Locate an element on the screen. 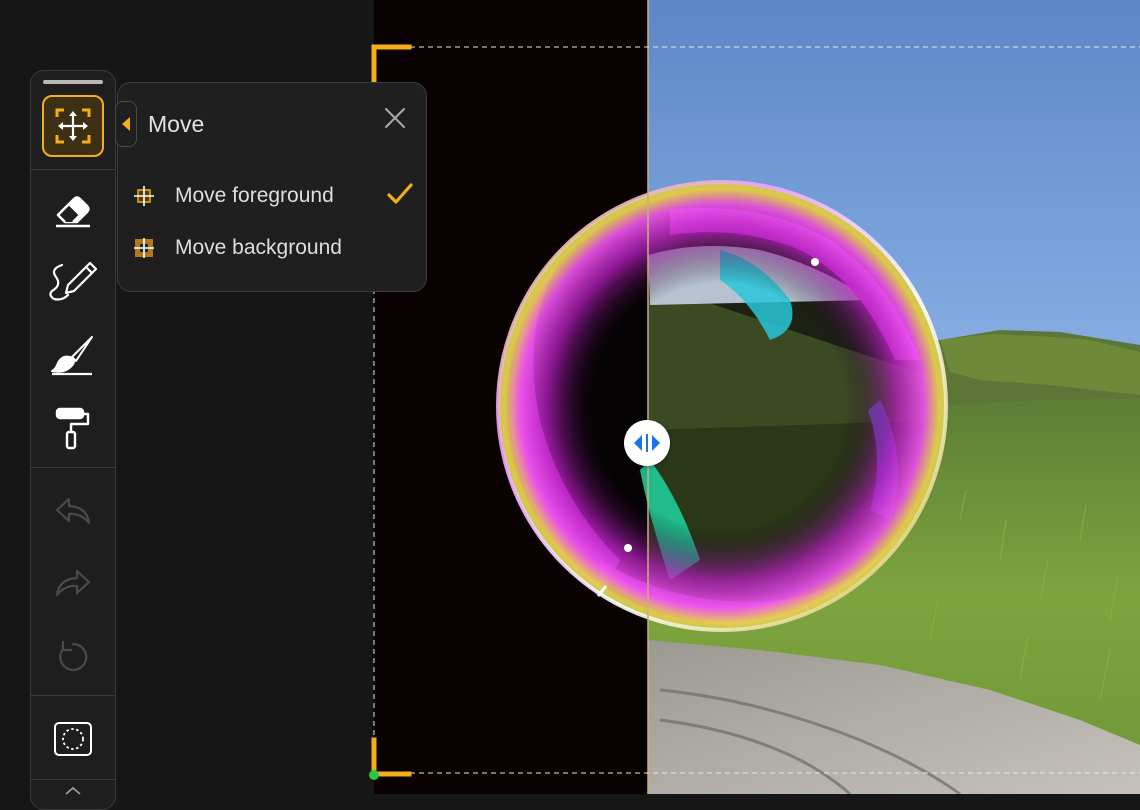 The image size is (1140, 810). move-background-label: Move background is located at coordinates (258, 247).